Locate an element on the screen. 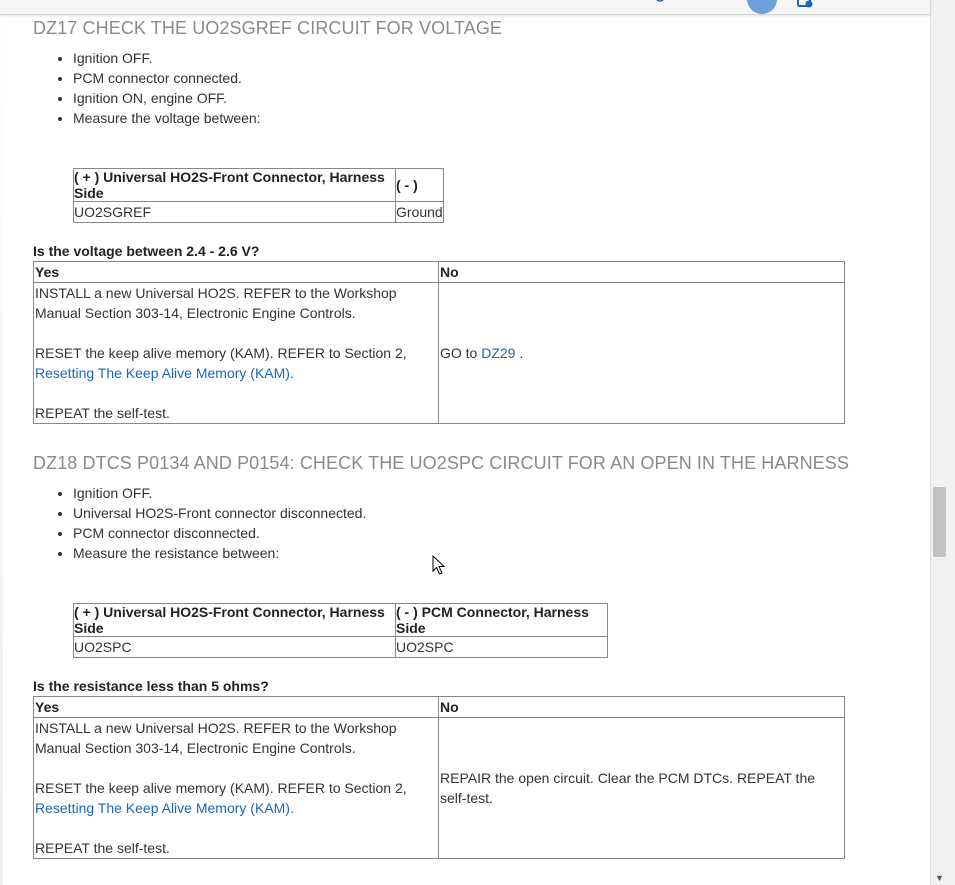 The height and width of the screenshot is (885, 955). search-icon is located at coordinates (661, 2).